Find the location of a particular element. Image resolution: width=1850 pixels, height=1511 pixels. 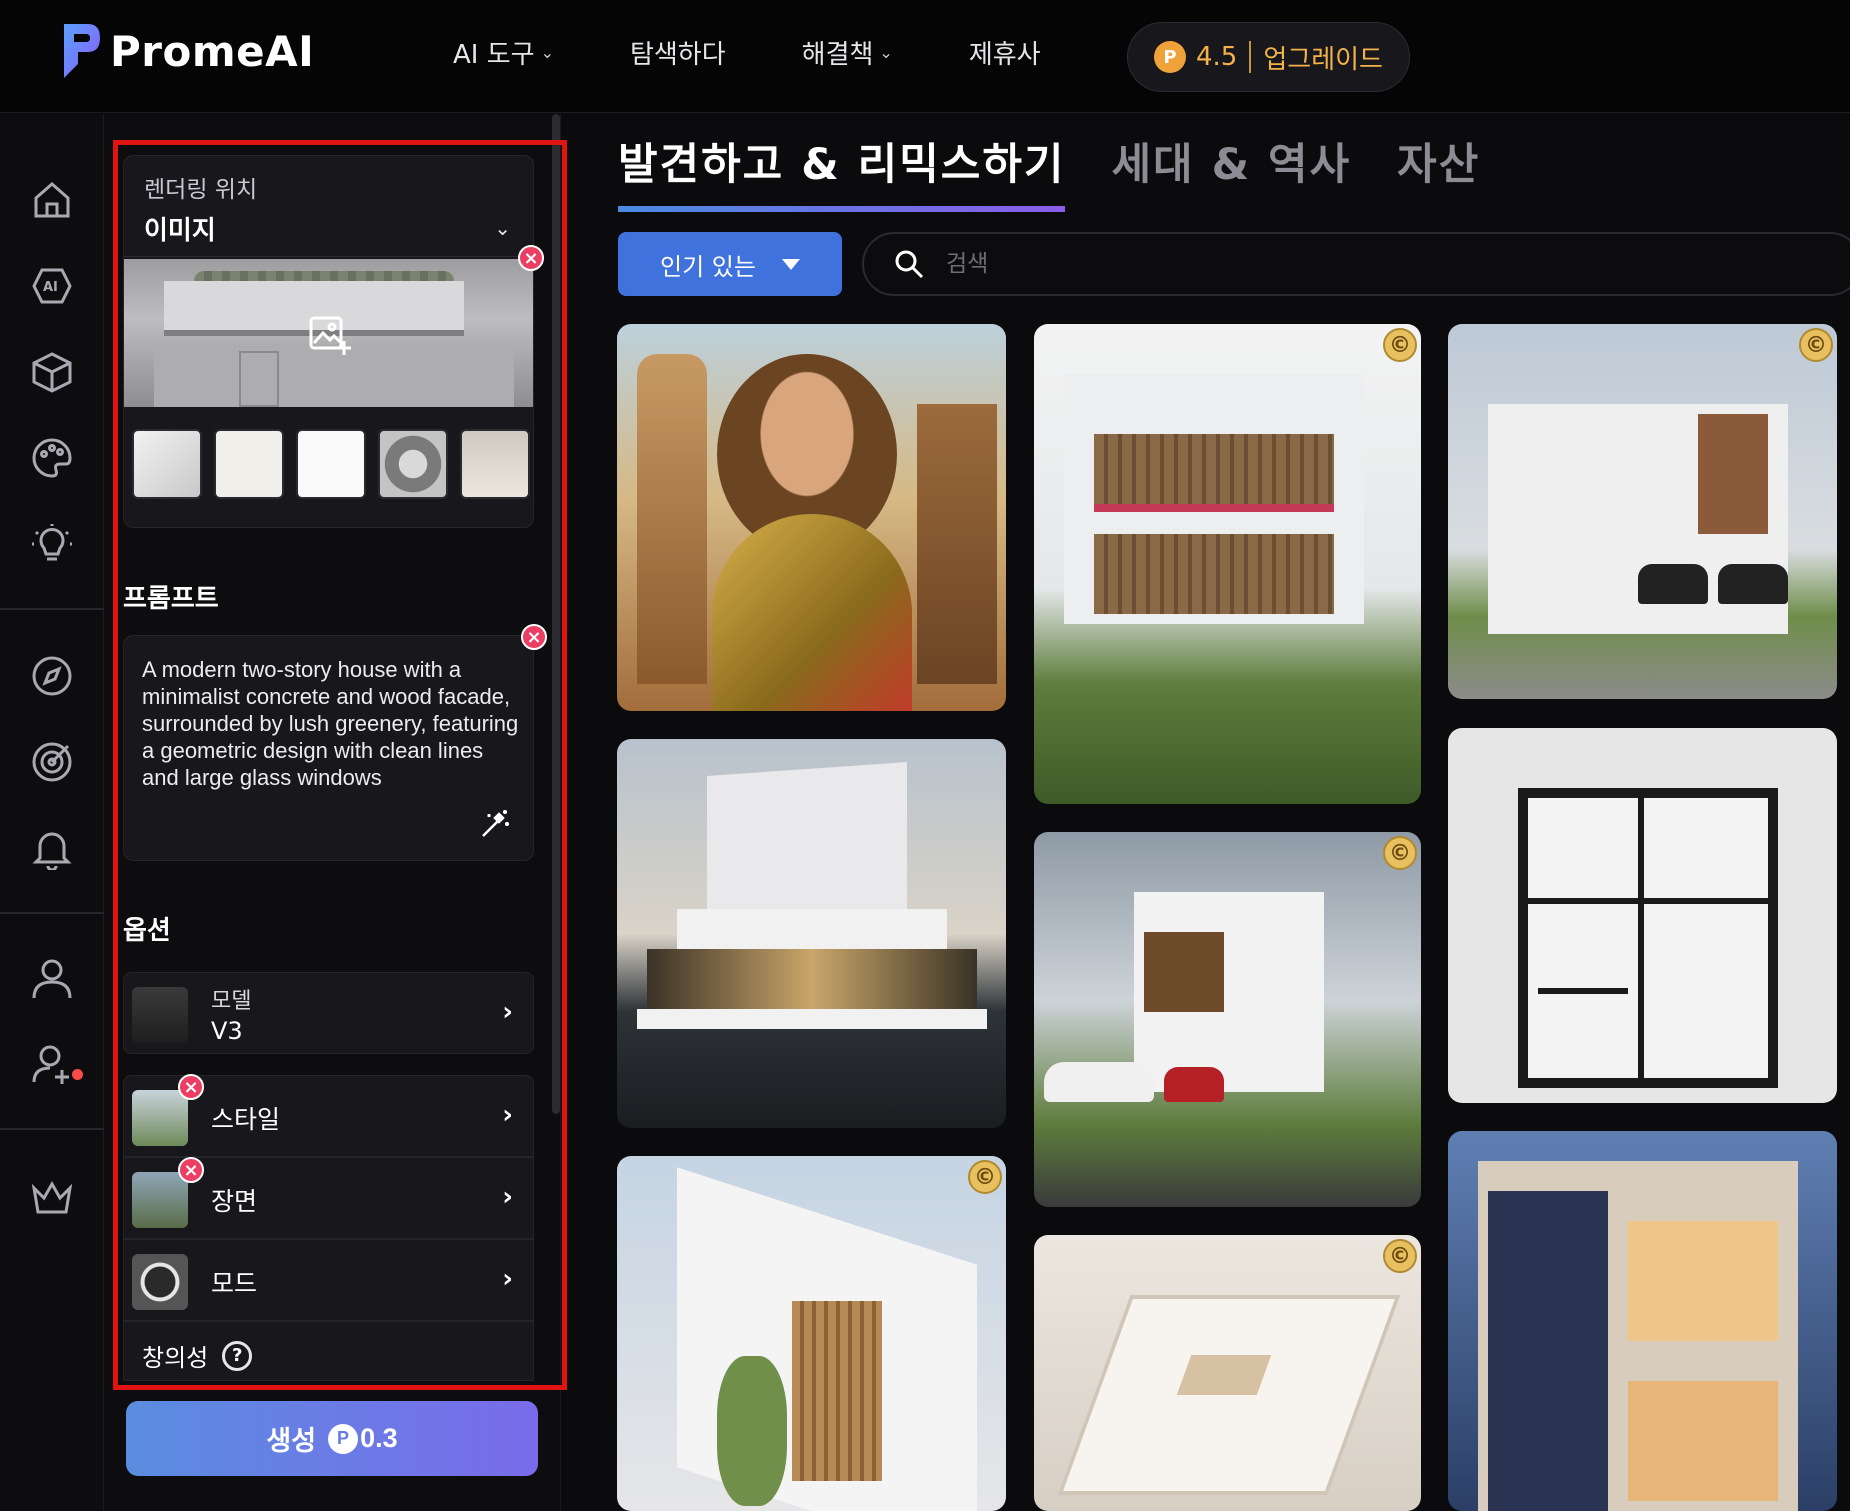

options-title: 옵션 is located at coordinates (147, 931).